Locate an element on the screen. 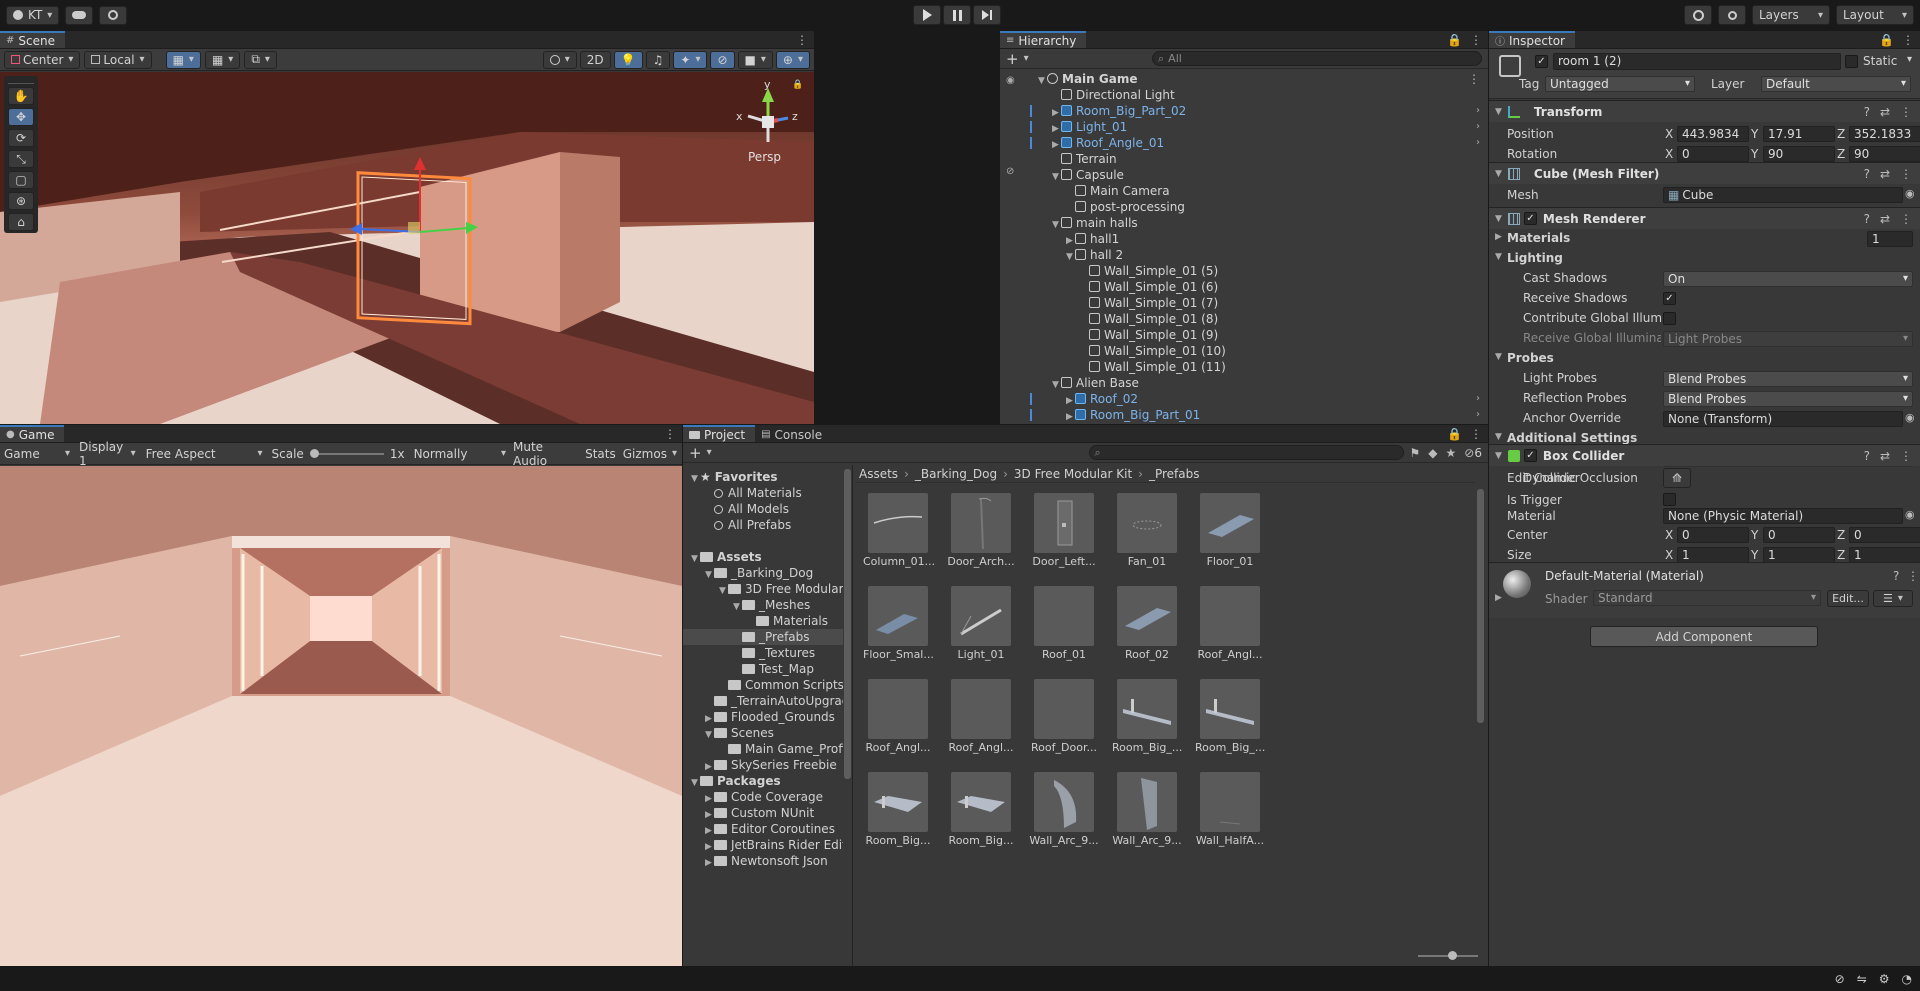  inspector-menu-button: ⋮ is located at coordinates (1908, 39).